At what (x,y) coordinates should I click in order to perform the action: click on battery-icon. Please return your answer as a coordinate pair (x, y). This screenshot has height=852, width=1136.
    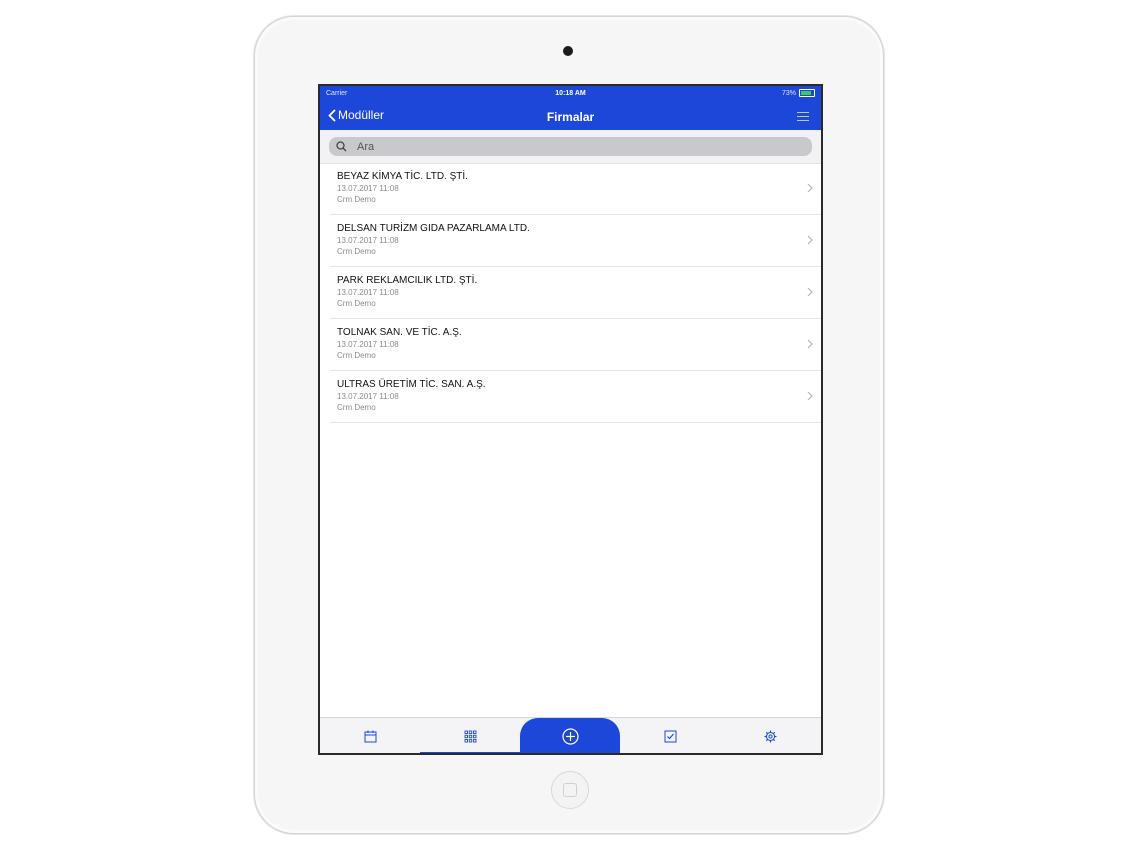
    Looking at the image, I should click on (807, 93).